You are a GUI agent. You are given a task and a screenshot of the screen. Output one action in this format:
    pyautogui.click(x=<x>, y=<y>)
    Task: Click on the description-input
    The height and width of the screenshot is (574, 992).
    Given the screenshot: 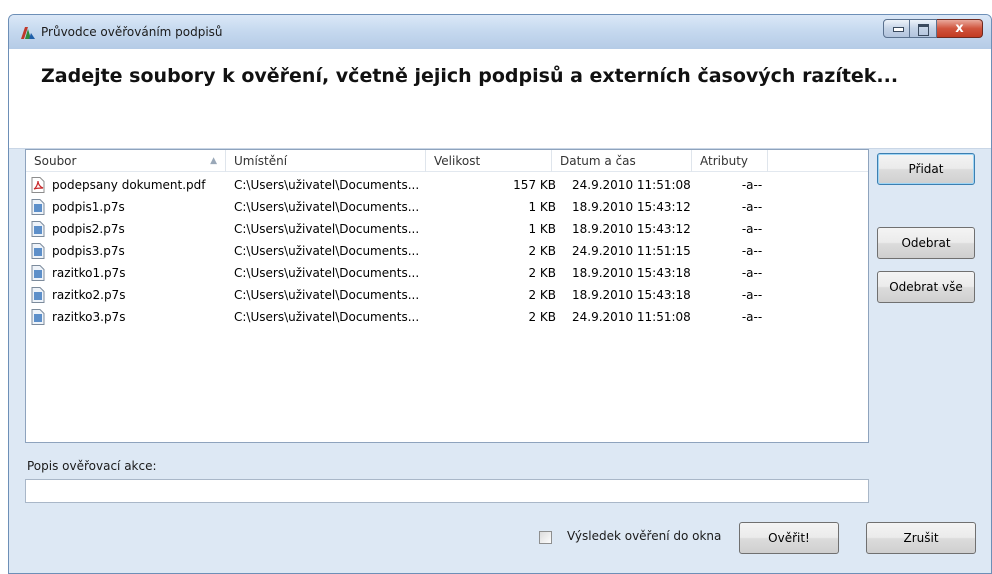 What is the action you would take?
    pyautogui.click(x=447, y=491)
    